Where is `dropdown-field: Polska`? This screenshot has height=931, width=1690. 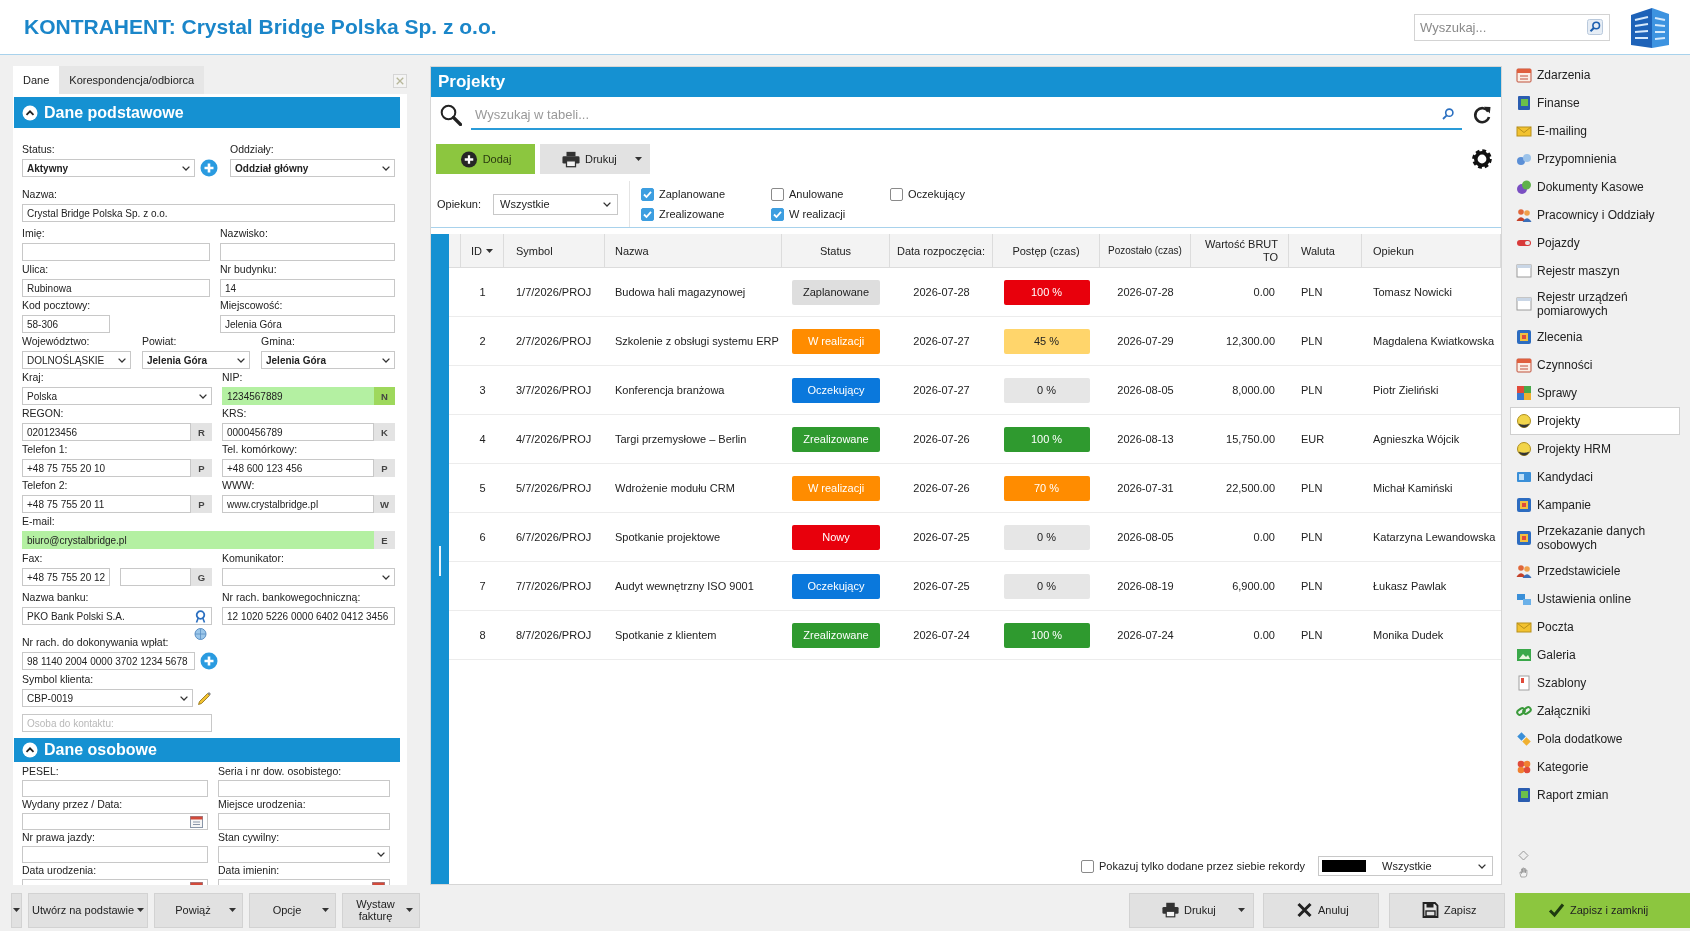
dropdown-field: Polska is located at coordinates (117, 396).